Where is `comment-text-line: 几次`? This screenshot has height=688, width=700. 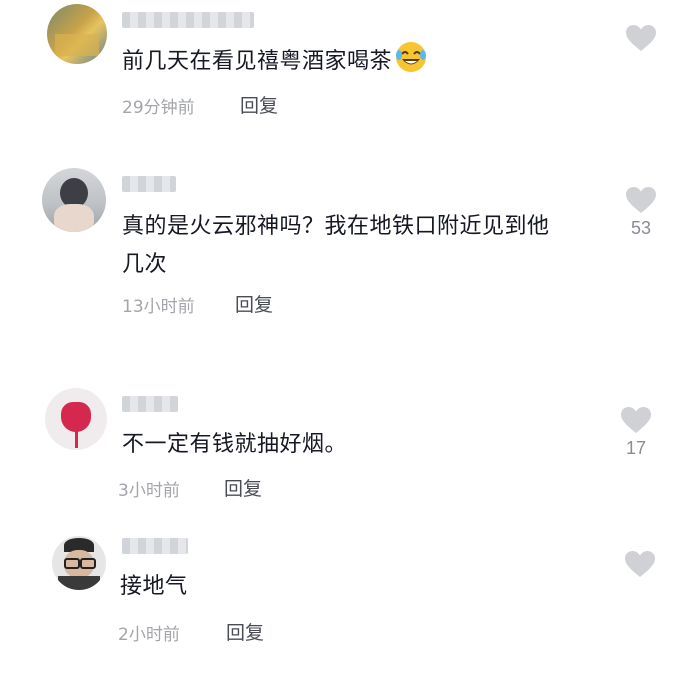
comment-text-line: 几次 is located at coordinates (145, 264).